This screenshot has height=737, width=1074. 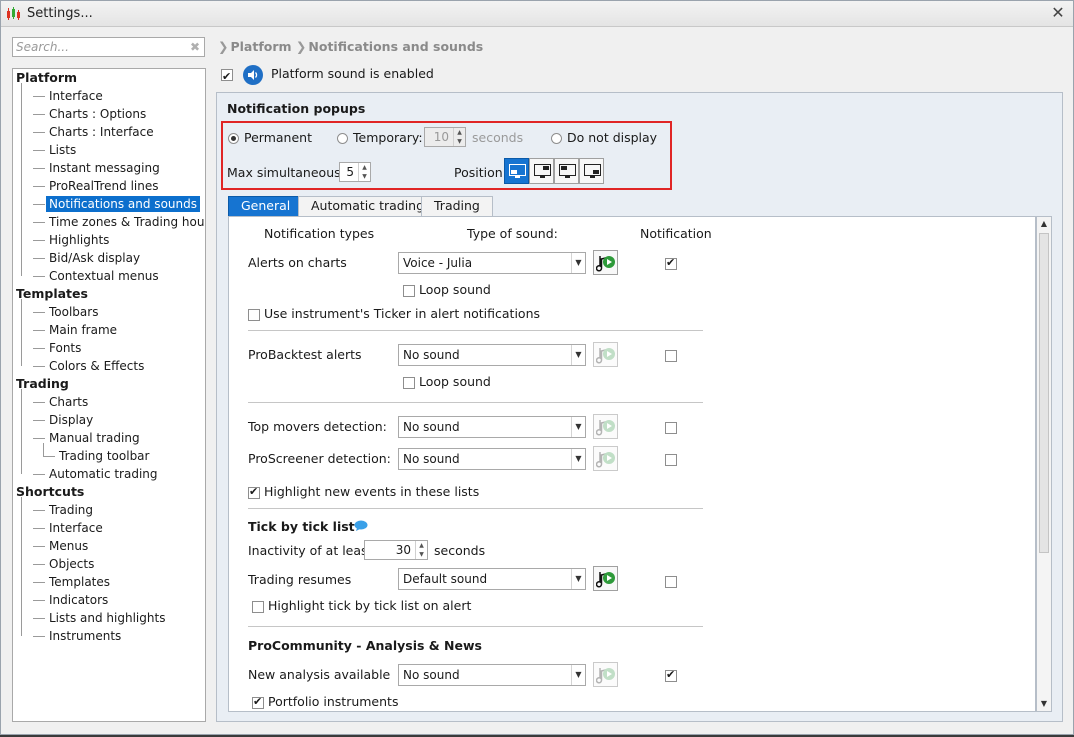 What do you see at coordinates (605, 578) in the screenshot?
I see `trading-resumes-play-button` at bounding box center [605, 578].